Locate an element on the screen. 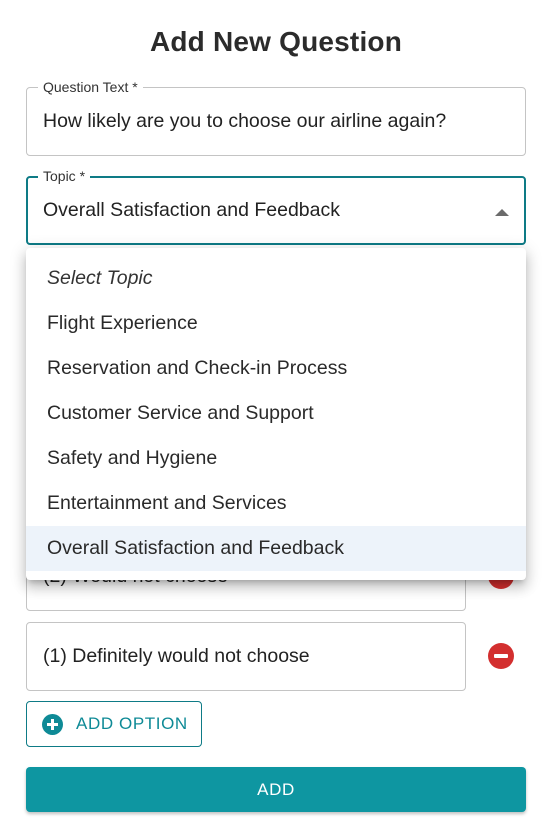 This screenshot has width=552, height=840. menu-item-customer-service: Customer Service and Support is located at coordinates (276, 413).